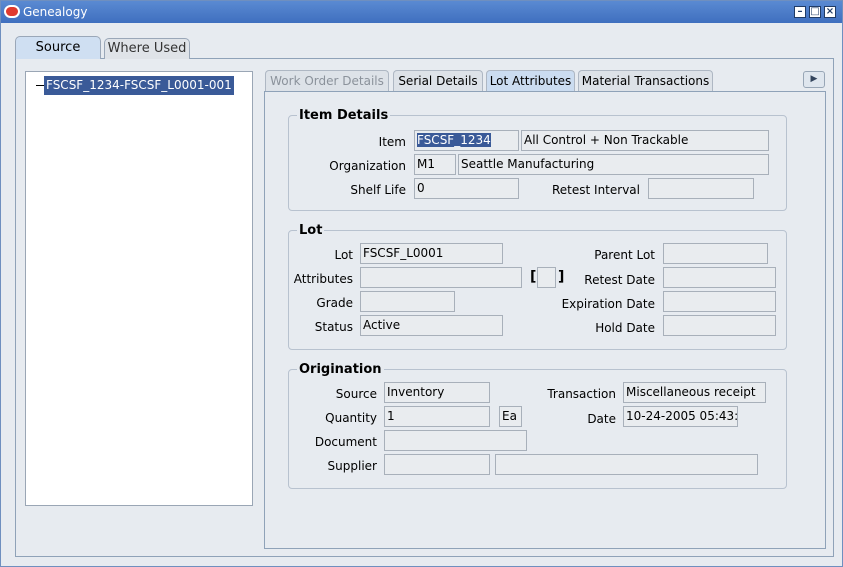 This screenshot has width=843, height=567. Describe the element at coordinates (645, 80) in the screenshot. I see `tab-material-transactions: Material Transactions` at that location.